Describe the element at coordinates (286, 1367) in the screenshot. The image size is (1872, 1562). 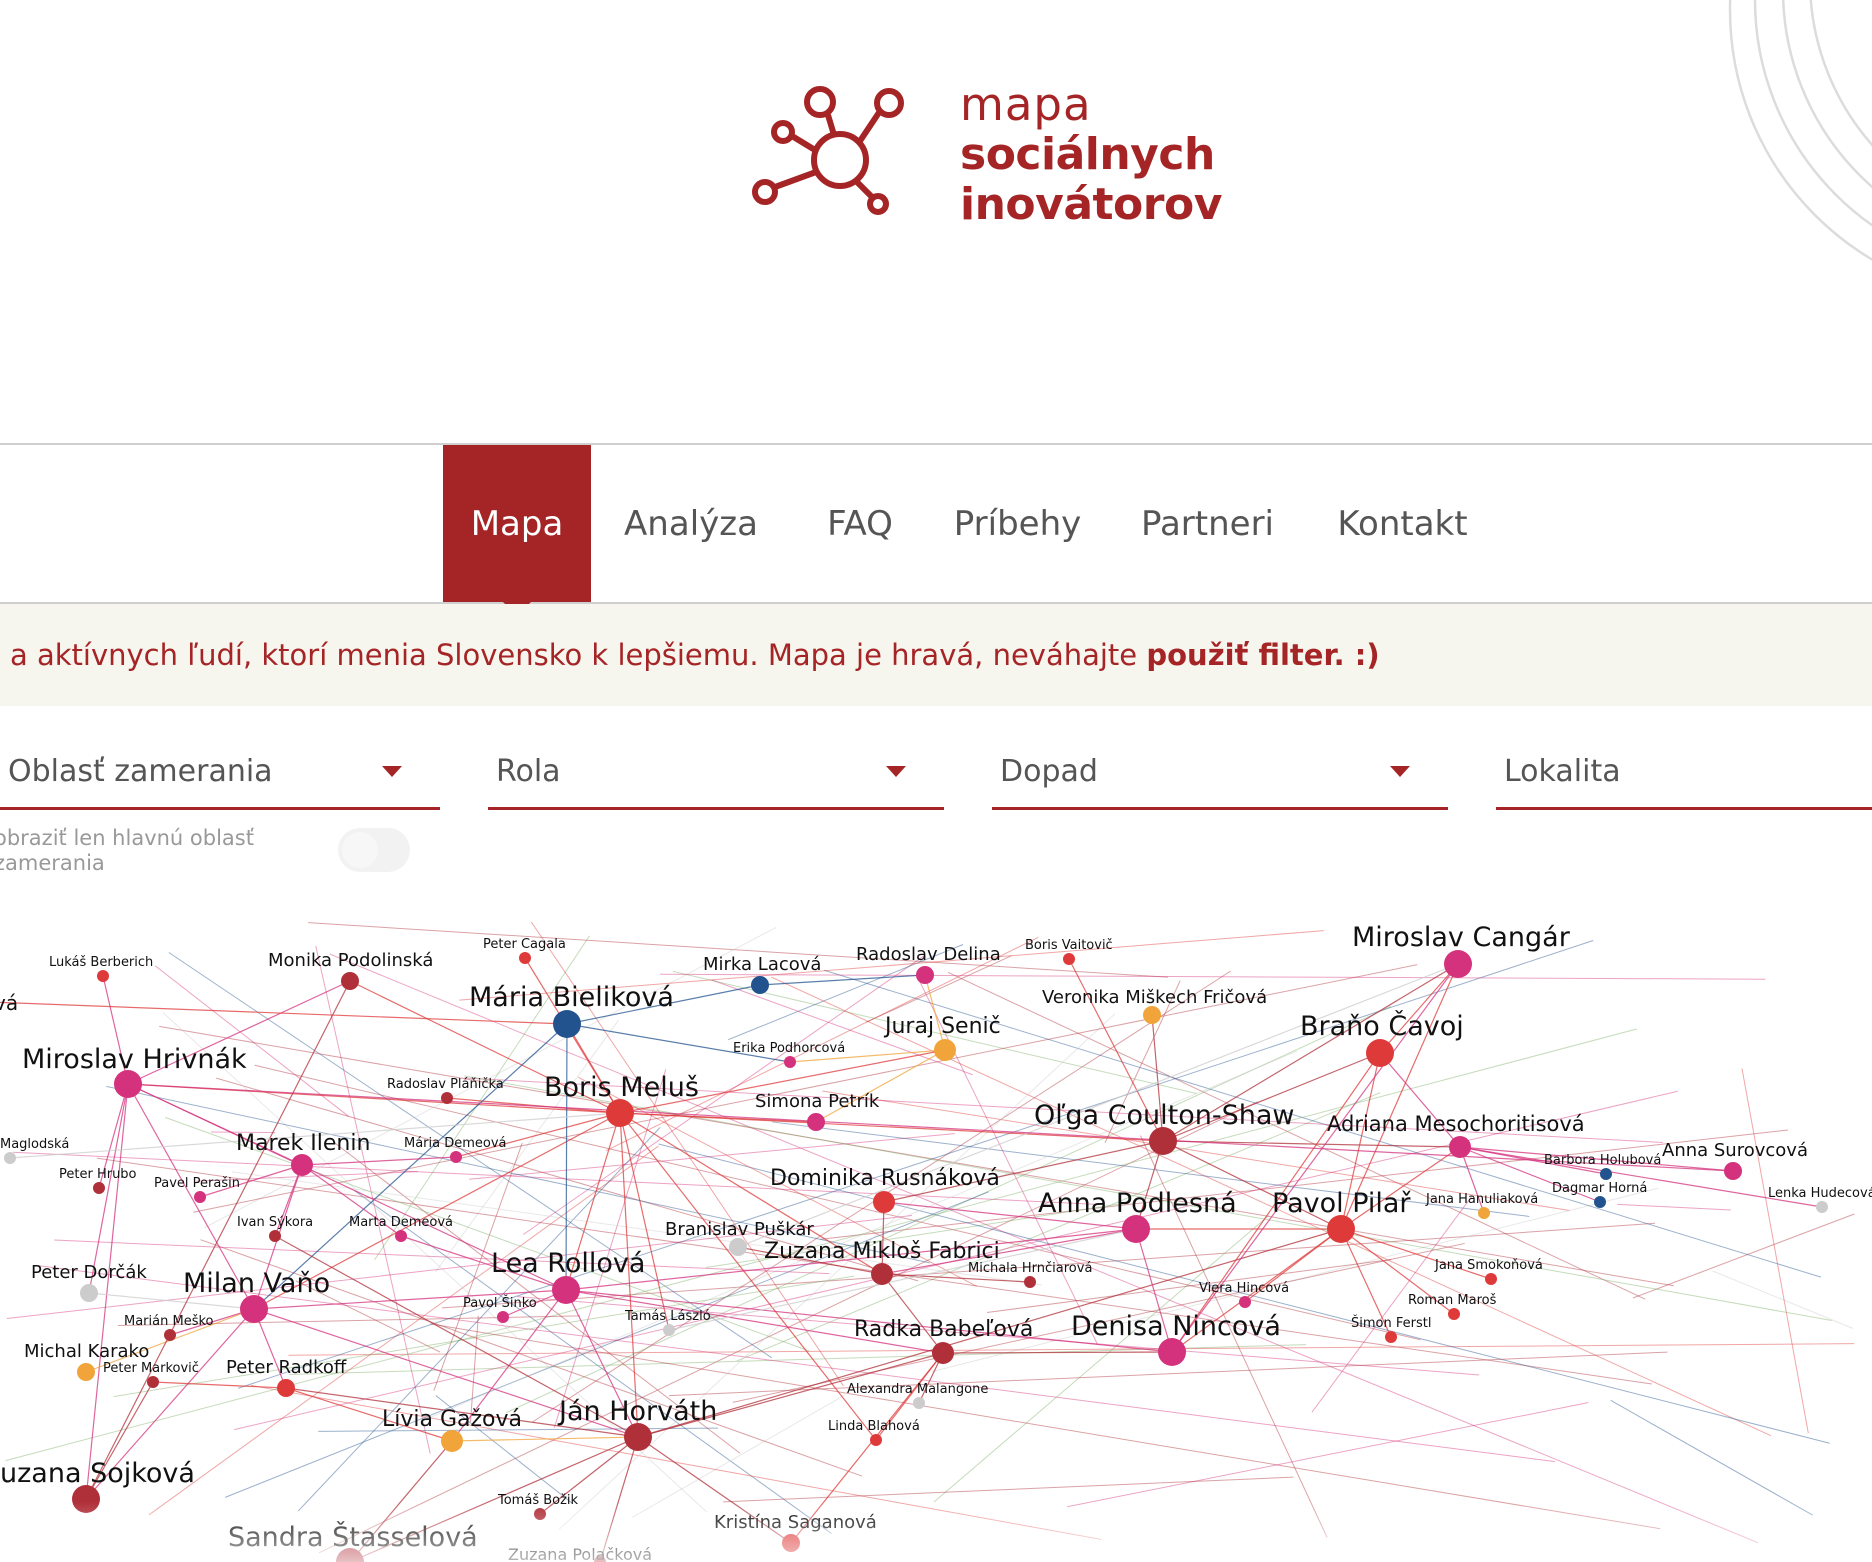
I see `graph-node-label: Peter Radkoff` at that location.